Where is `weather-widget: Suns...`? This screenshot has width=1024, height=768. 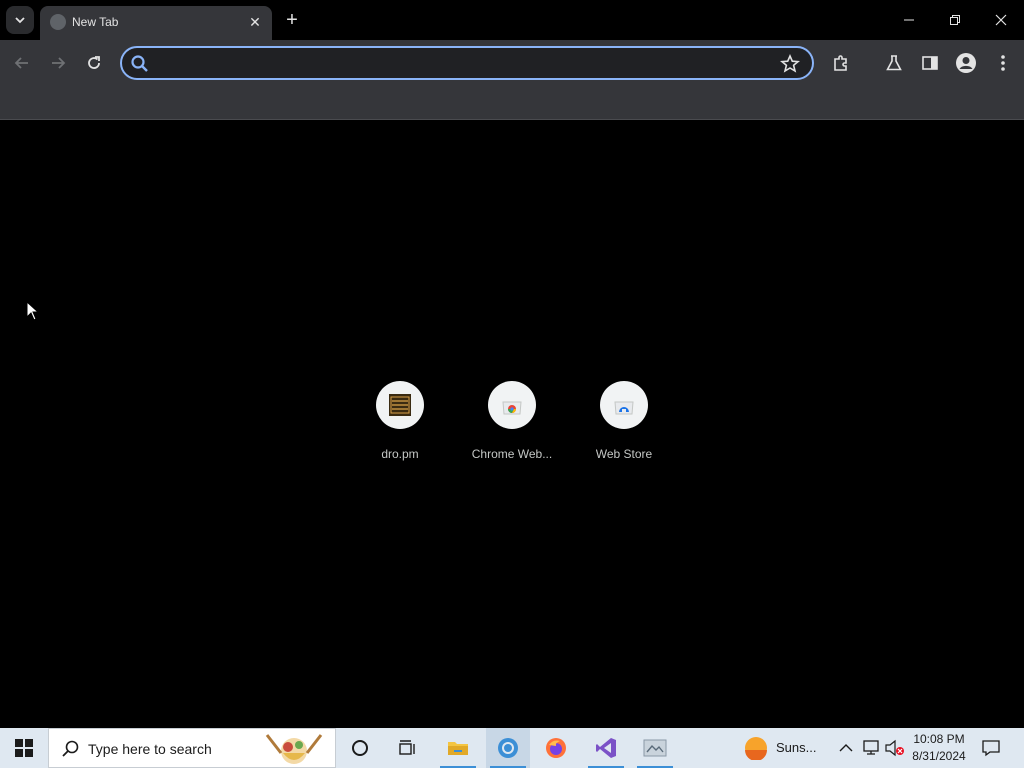 weather-widget: Suns... is located at coordinates (786, 748).